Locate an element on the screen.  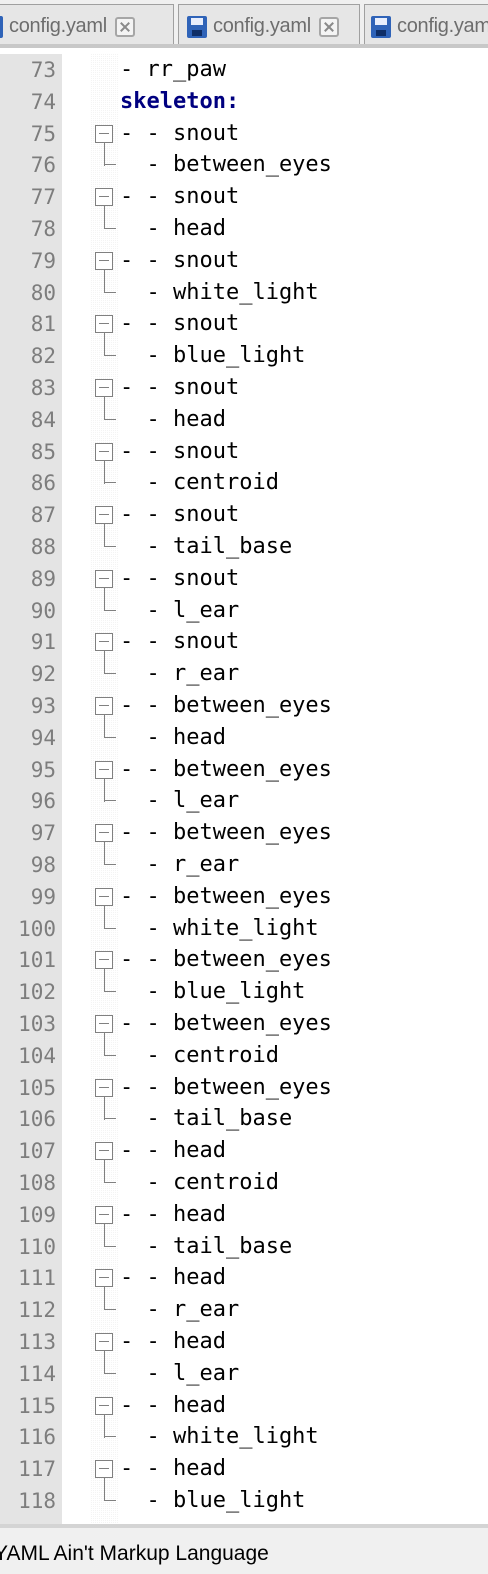
code-line: 107 - - head is located at coordinates (244, 1159).